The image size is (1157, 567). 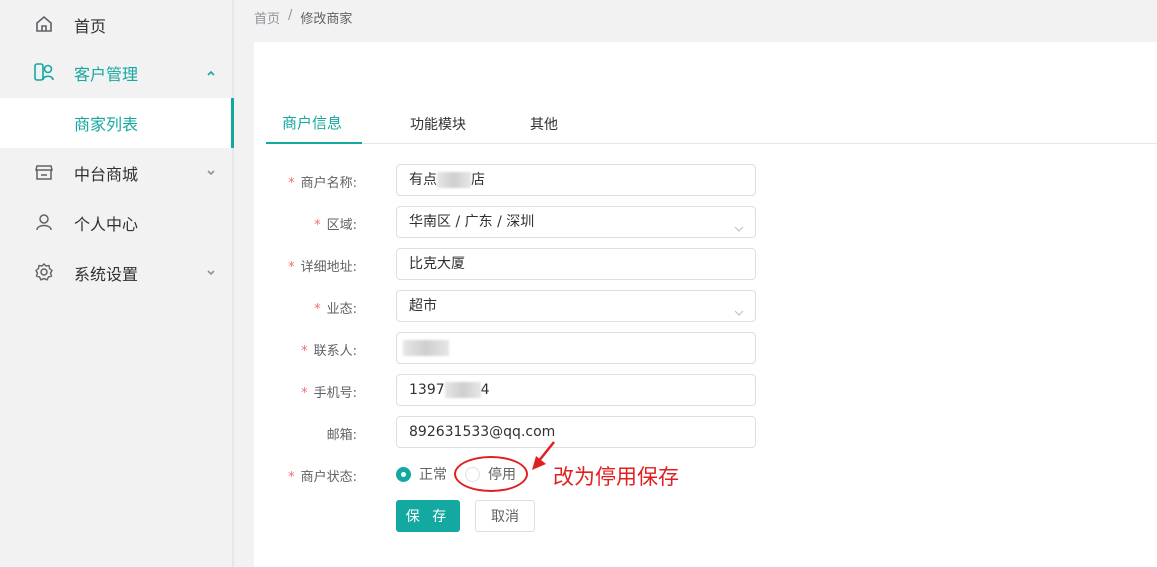 What do you see at coordinates (326, 19) in the screenshot?
I see `breadcrumb-current: 修改商家` at bounding box center [326, 19].